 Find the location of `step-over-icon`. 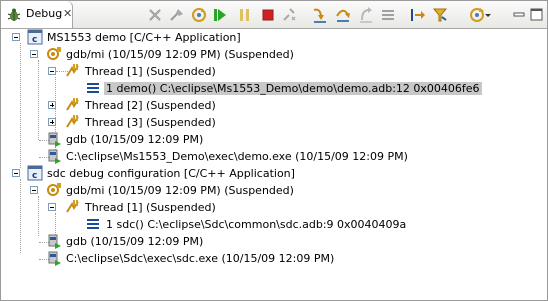

step-over-icon is located at coordinates (343, 15).